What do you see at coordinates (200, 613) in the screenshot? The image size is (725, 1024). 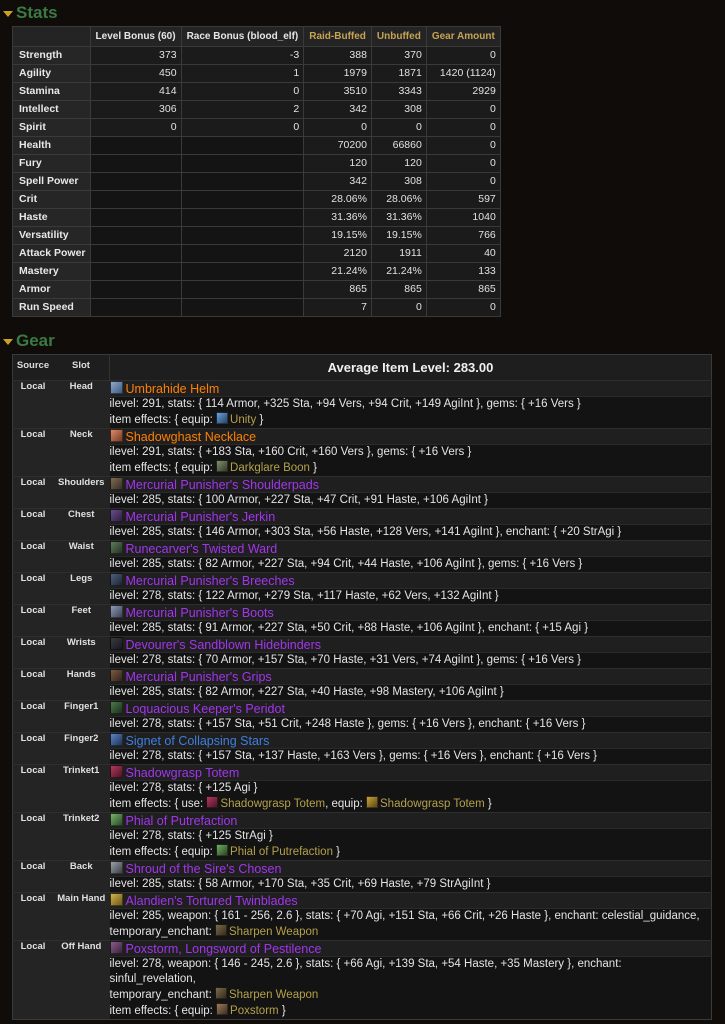 I see `gear-item-link: Mercurial Punisher's Boots` at bounding box center [200, 613].